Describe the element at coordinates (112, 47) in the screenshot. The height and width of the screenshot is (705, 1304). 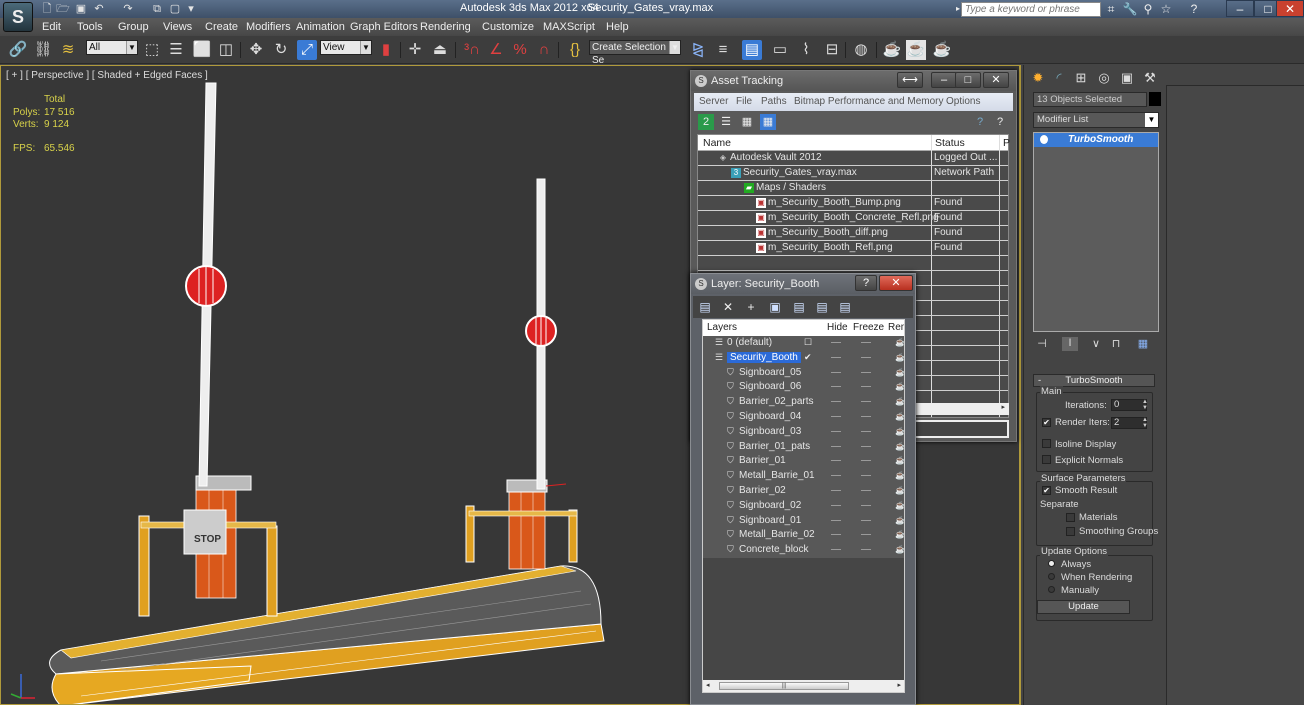
I see `selection-filter-dropdown: All ▼` at that location.